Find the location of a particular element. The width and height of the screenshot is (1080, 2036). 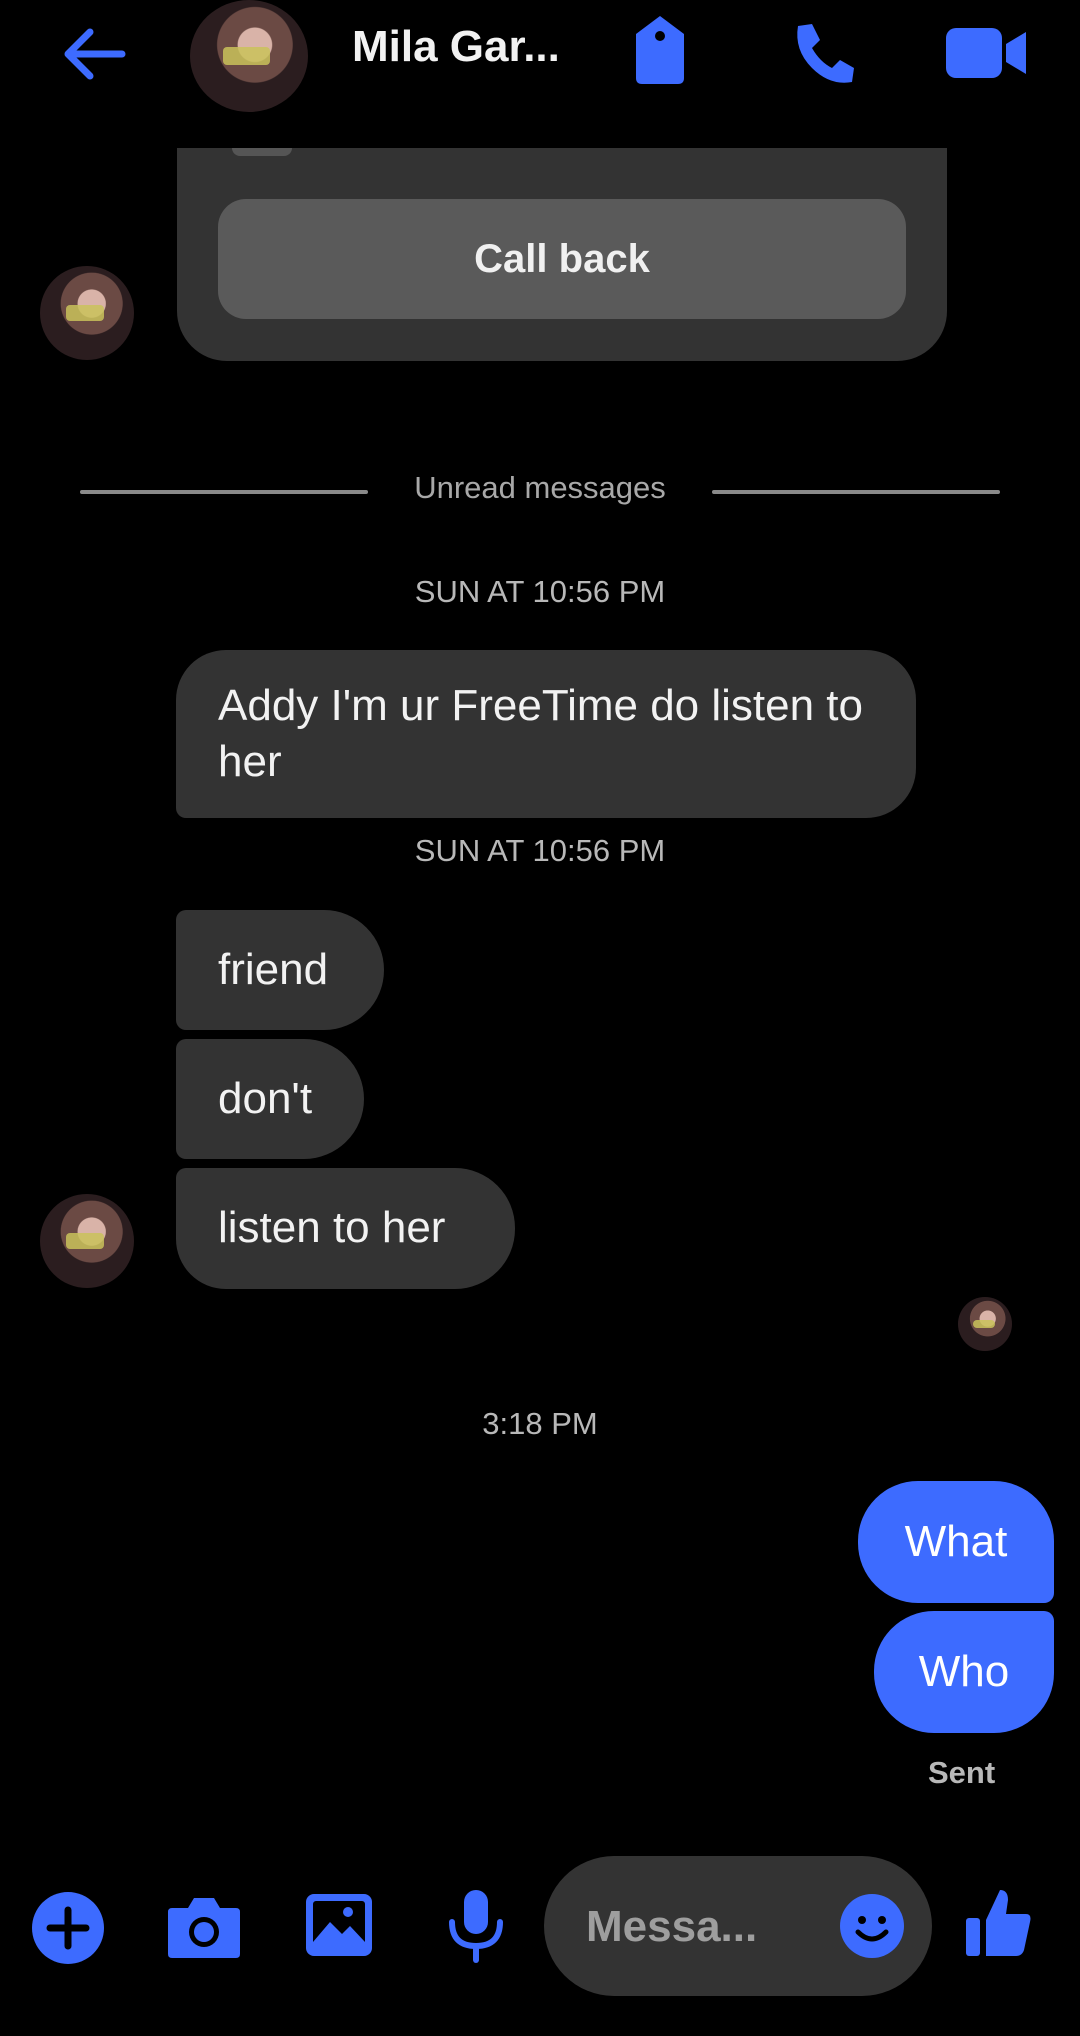

plus-icon is located at coordinates (68, 1928).